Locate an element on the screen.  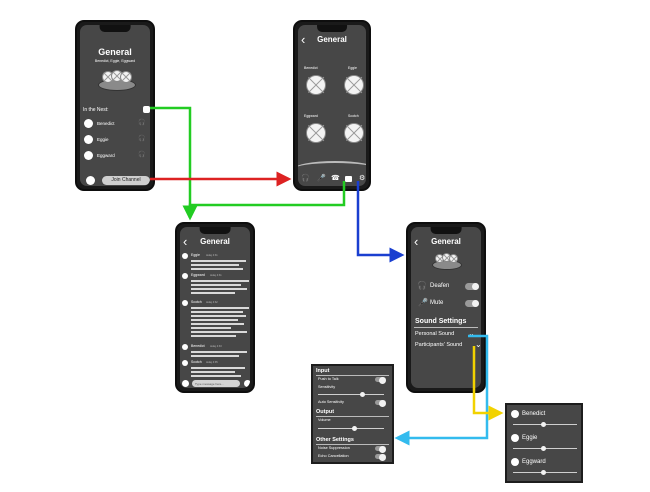
arrow-chat-to-messages is located at coordinates (174, 163).